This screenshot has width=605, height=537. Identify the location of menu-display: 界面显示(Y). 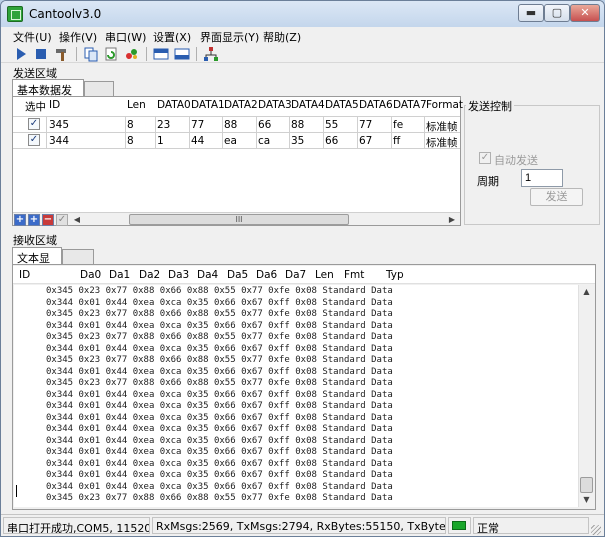
(229, 37).